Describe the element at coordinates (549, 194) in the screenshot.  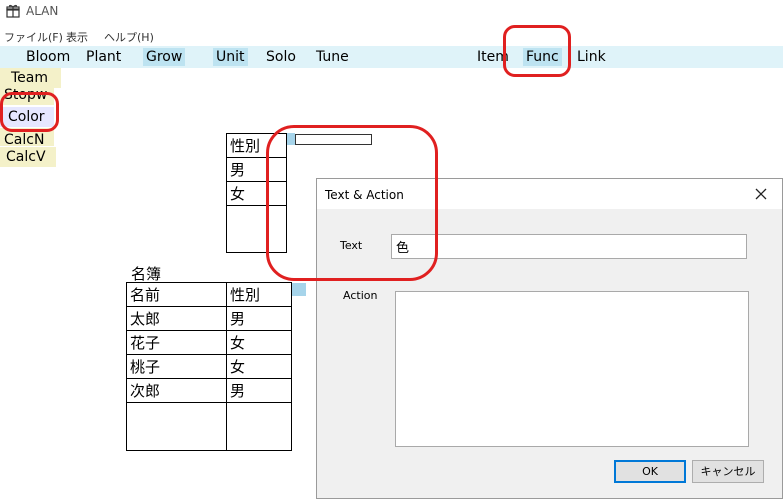
I see `dialog-title-bar: Text & Action` at that location.